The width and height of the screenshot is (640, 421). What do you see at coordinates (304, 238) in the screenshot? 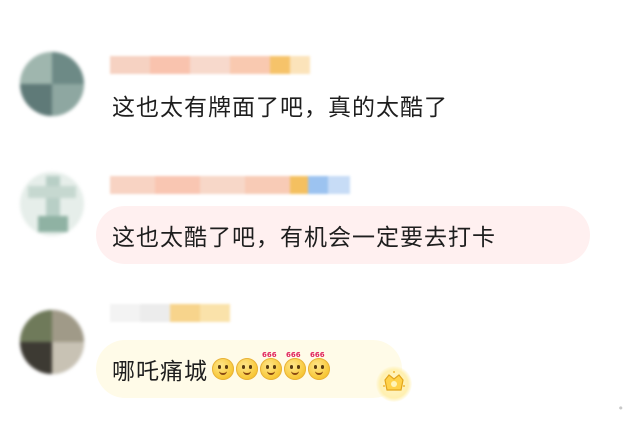
I see `comment-text: 这也太酷了吧，有机会一定要去打卡` at bounding box center [304, 238].